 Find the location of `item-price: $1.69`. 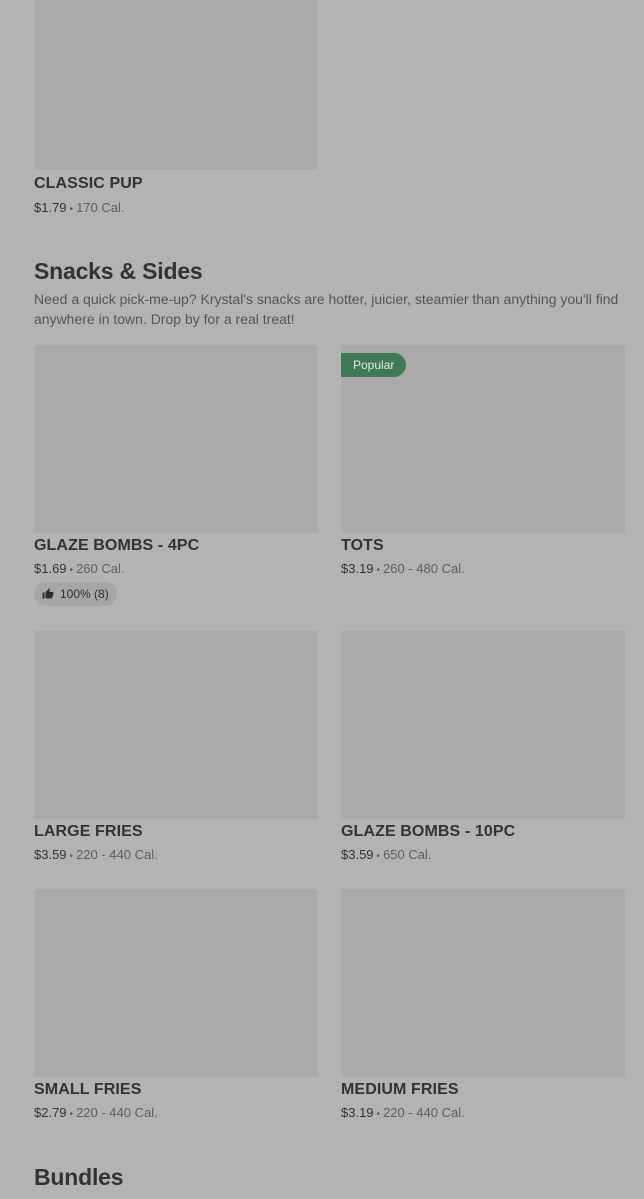

item-price: $1.69 is located at coordinates (50, 568).